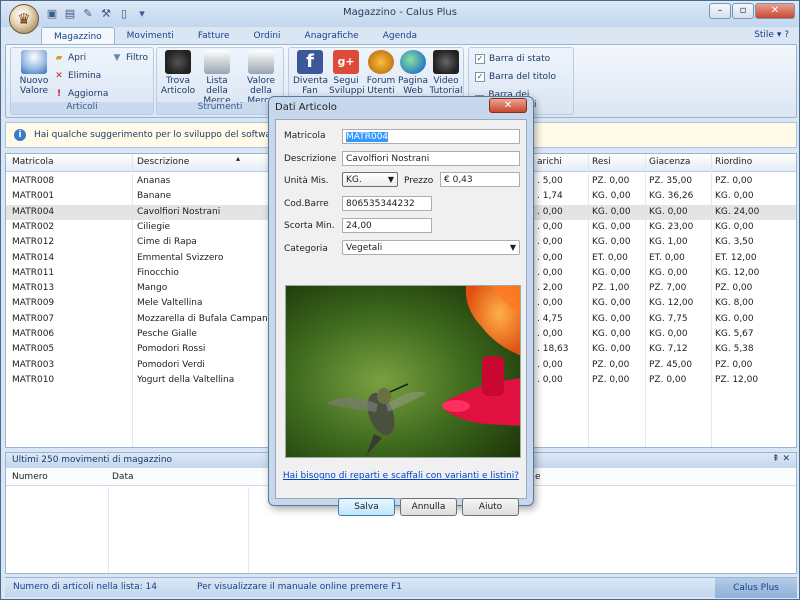  I want to click on cell-descrizione: Emmental Svizzero, so click(180, 257).